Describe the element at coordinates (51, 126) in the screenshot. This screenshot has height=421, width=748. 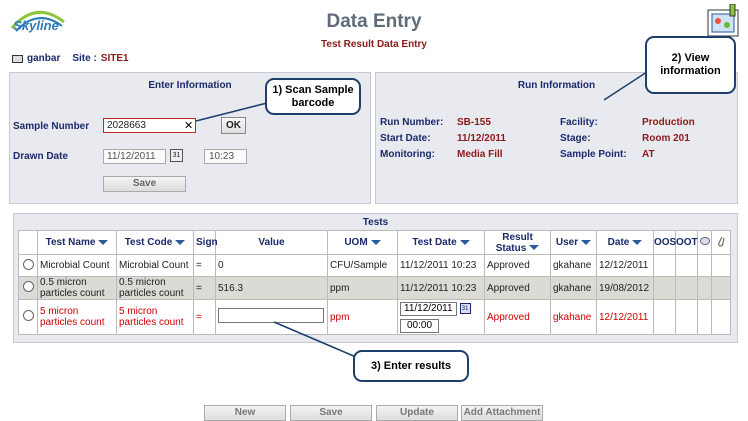
I see `sample-number-label: Sample Number` at that location.